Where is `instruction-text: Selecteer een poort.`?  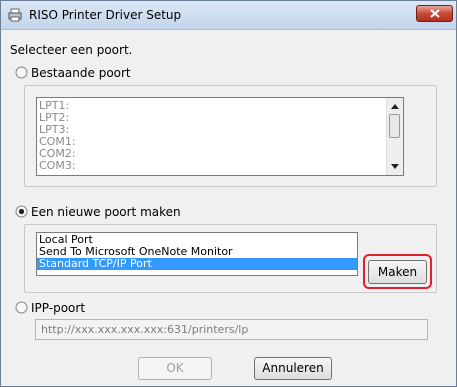 instruction-text: Selecteer een poort. is located at coordinates (71, 50).